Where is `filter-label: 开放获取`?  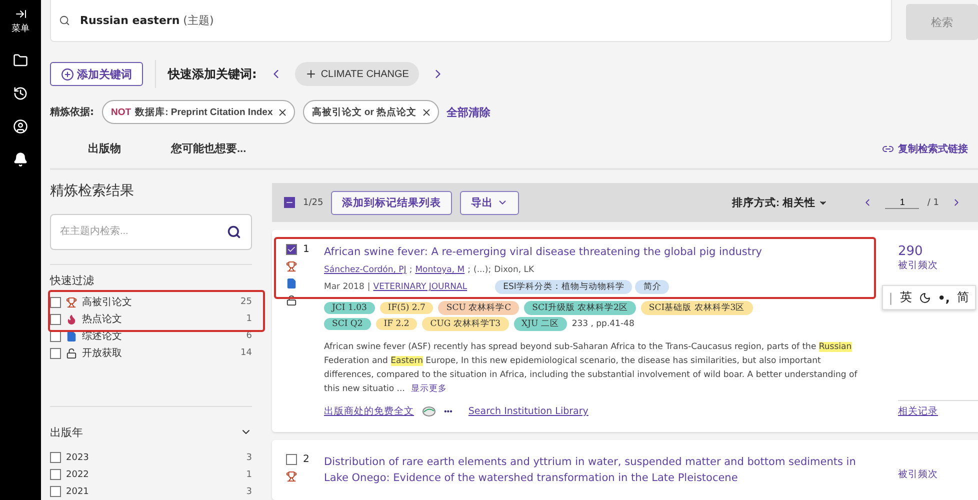
filter-label: 开放获取 is located at coordinates (102, 353).